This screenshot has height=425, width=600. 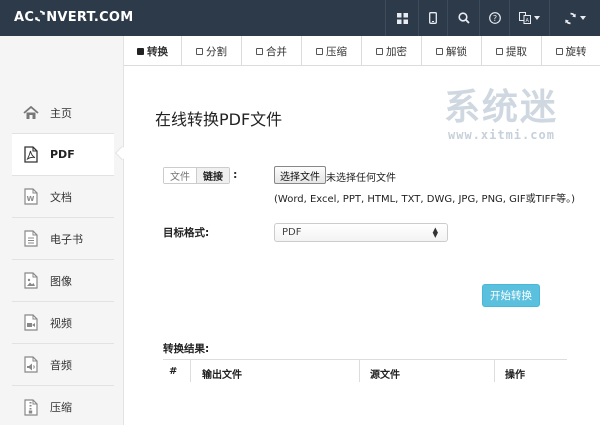 I want to click on refresh-icon, so click(x=570, y=18).